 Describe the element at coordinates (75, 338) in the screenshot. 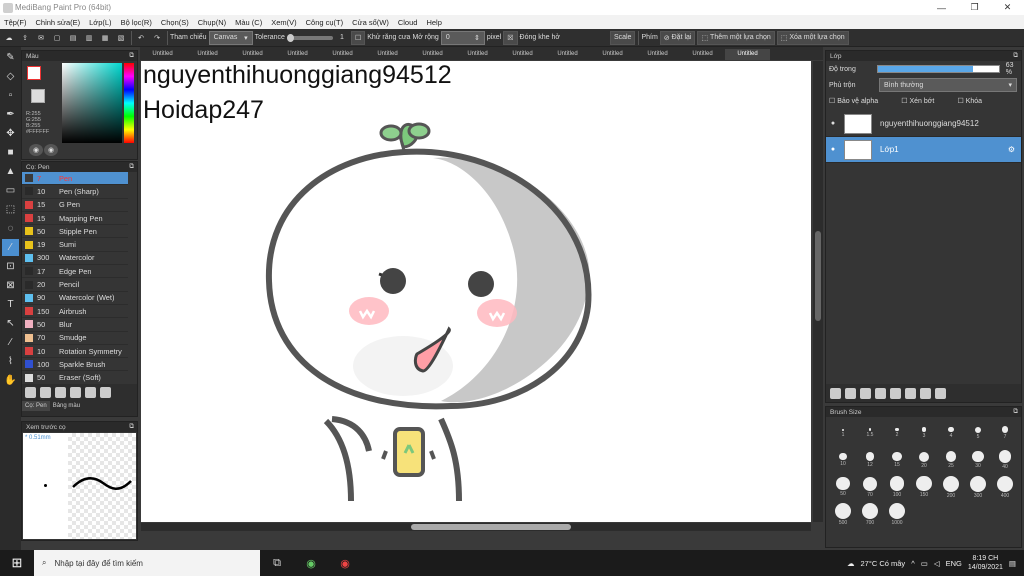

I see `brush-item: 70 Smudge` at that location.